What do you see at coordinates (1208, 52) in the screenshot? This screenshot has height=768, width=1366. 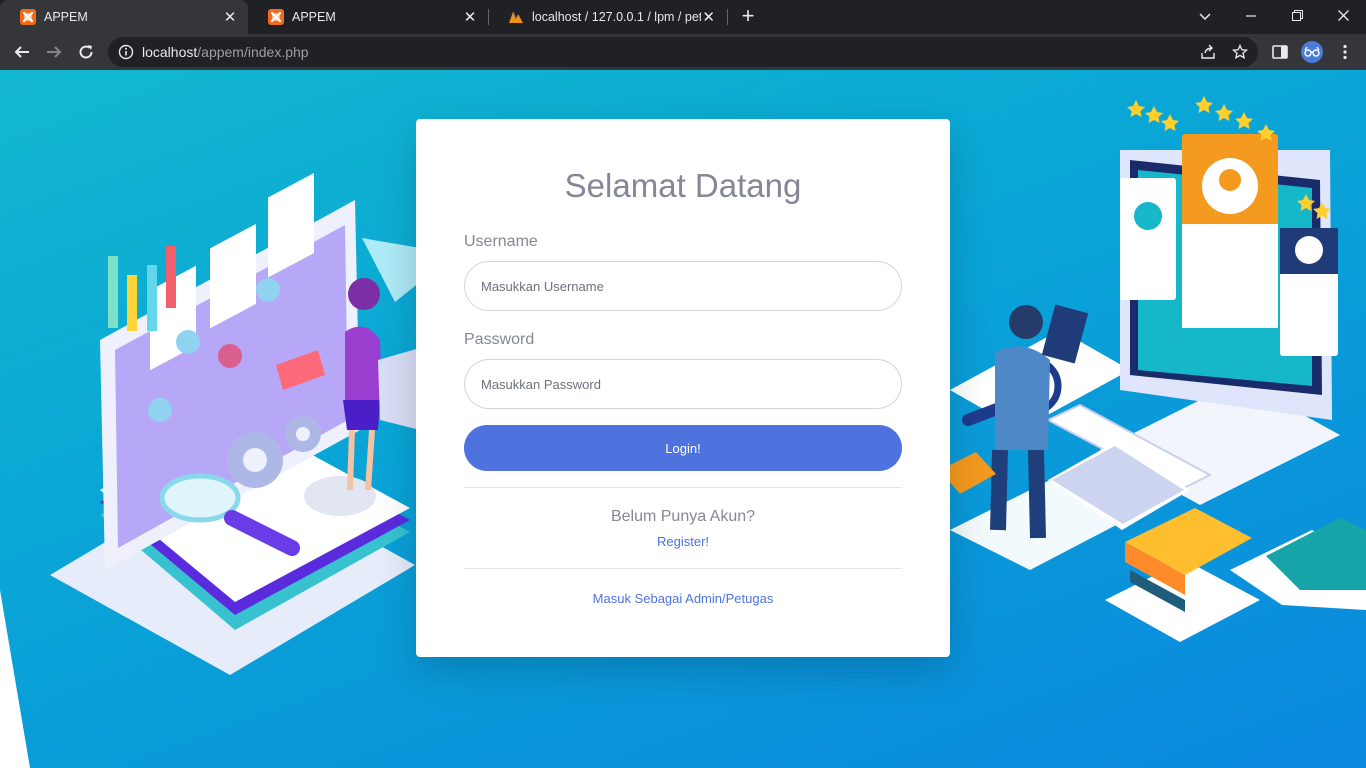 I see `share-icon` at bounding box center [1208, 52].